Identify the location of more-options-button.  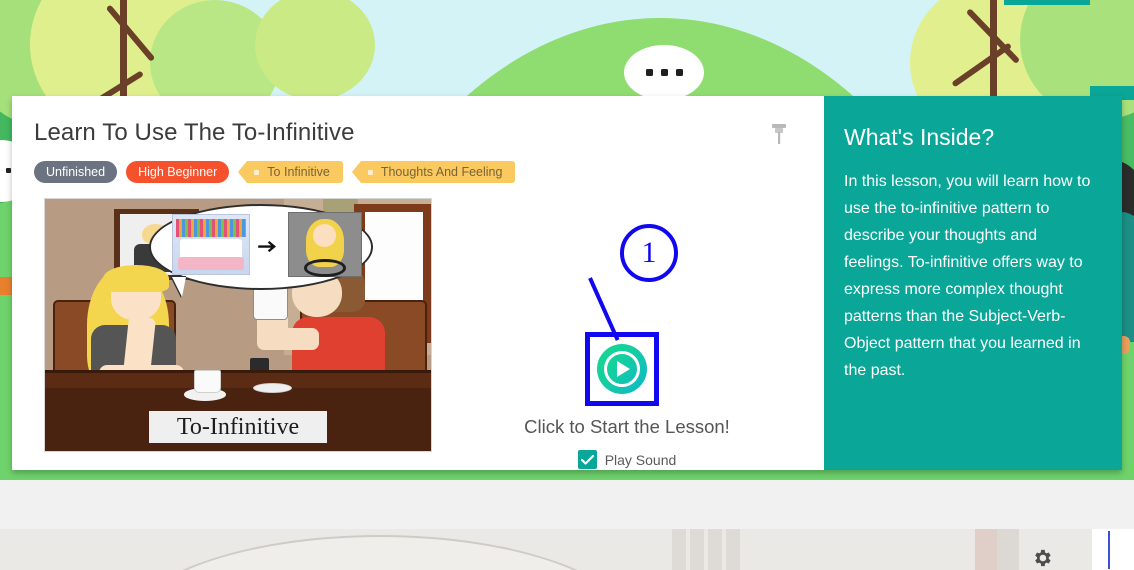
(664, 72).